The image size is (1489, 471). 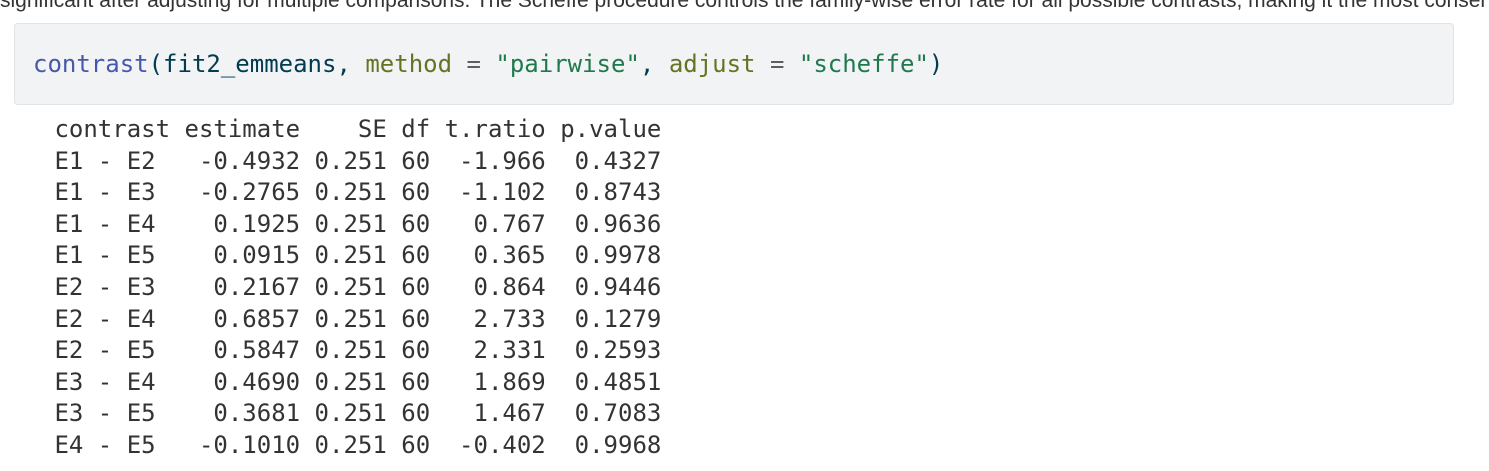 I want to click on cell-t-ratio: -1.966, so click(x=488, y=160).